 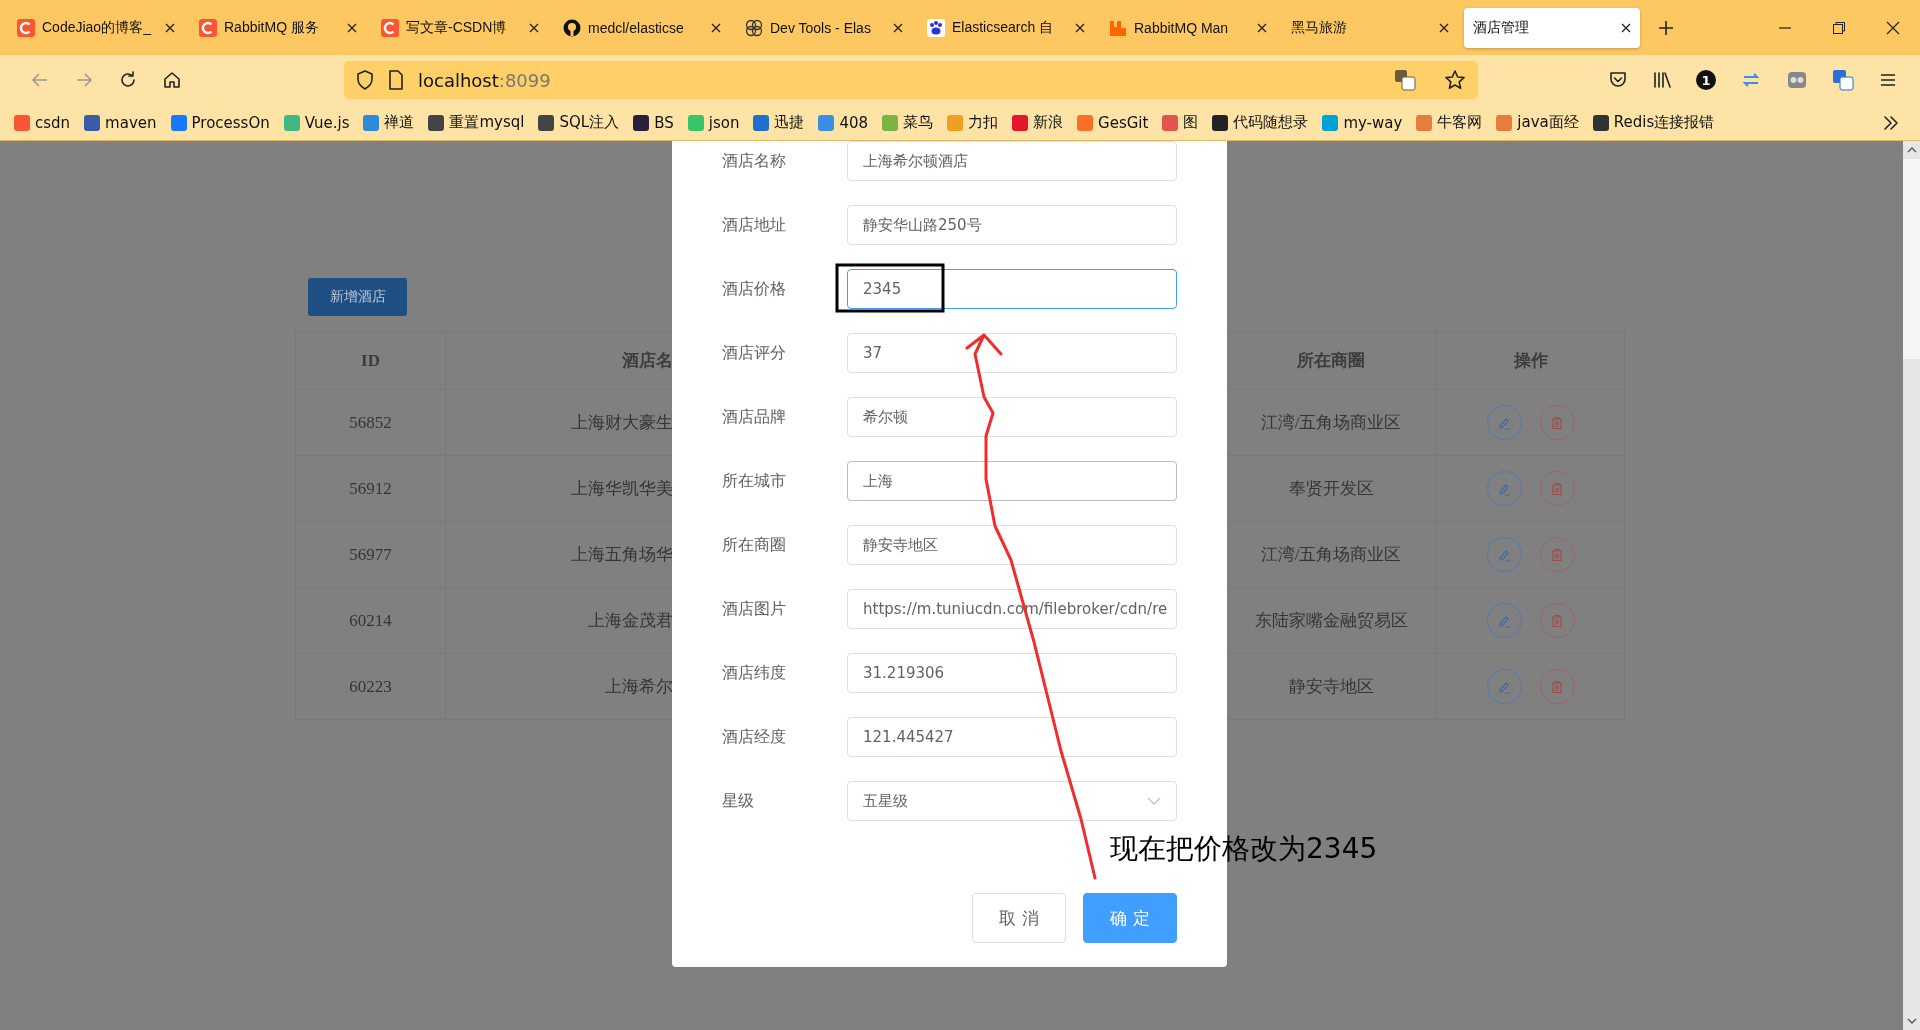 I want to click on tab-title: 写文章-CSDN博, so click(x=457, y=27).